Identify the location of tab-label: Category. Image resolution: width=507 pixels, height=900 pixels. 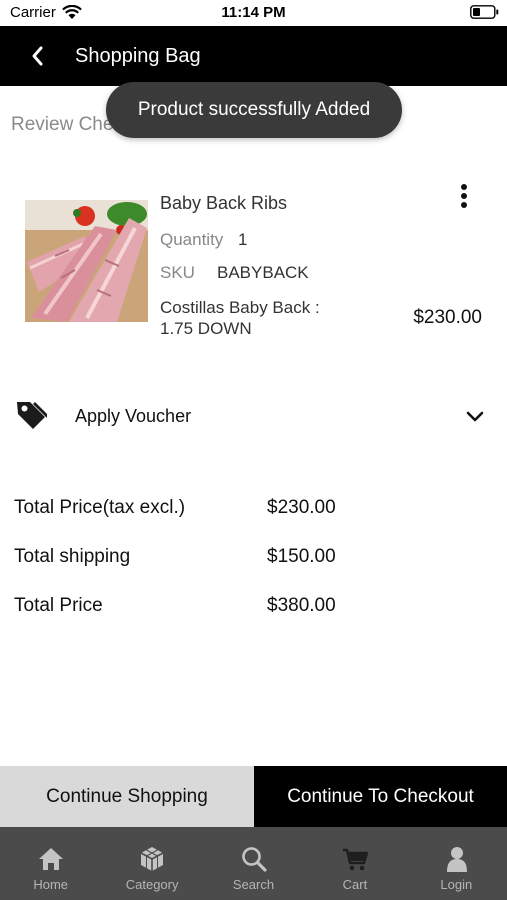
(152, 884).